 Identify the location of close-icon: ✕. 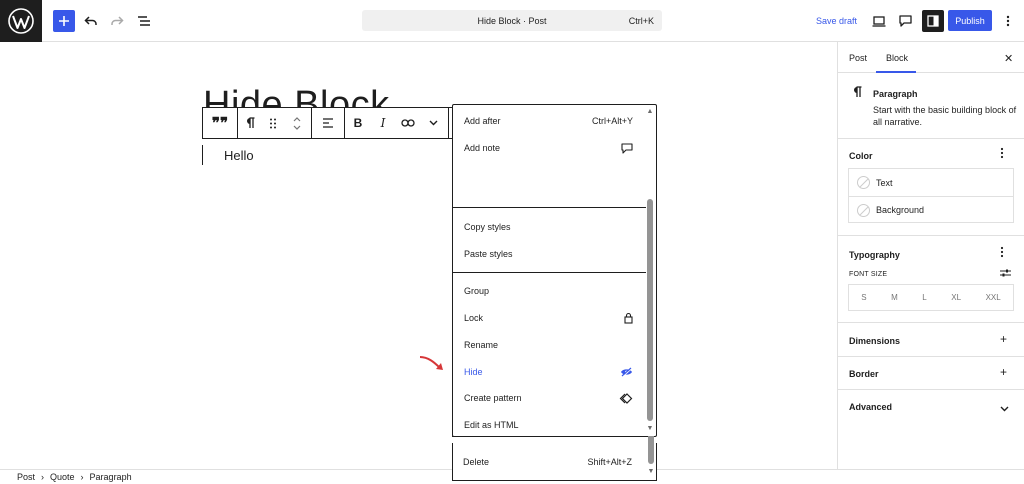
(1008, 58).